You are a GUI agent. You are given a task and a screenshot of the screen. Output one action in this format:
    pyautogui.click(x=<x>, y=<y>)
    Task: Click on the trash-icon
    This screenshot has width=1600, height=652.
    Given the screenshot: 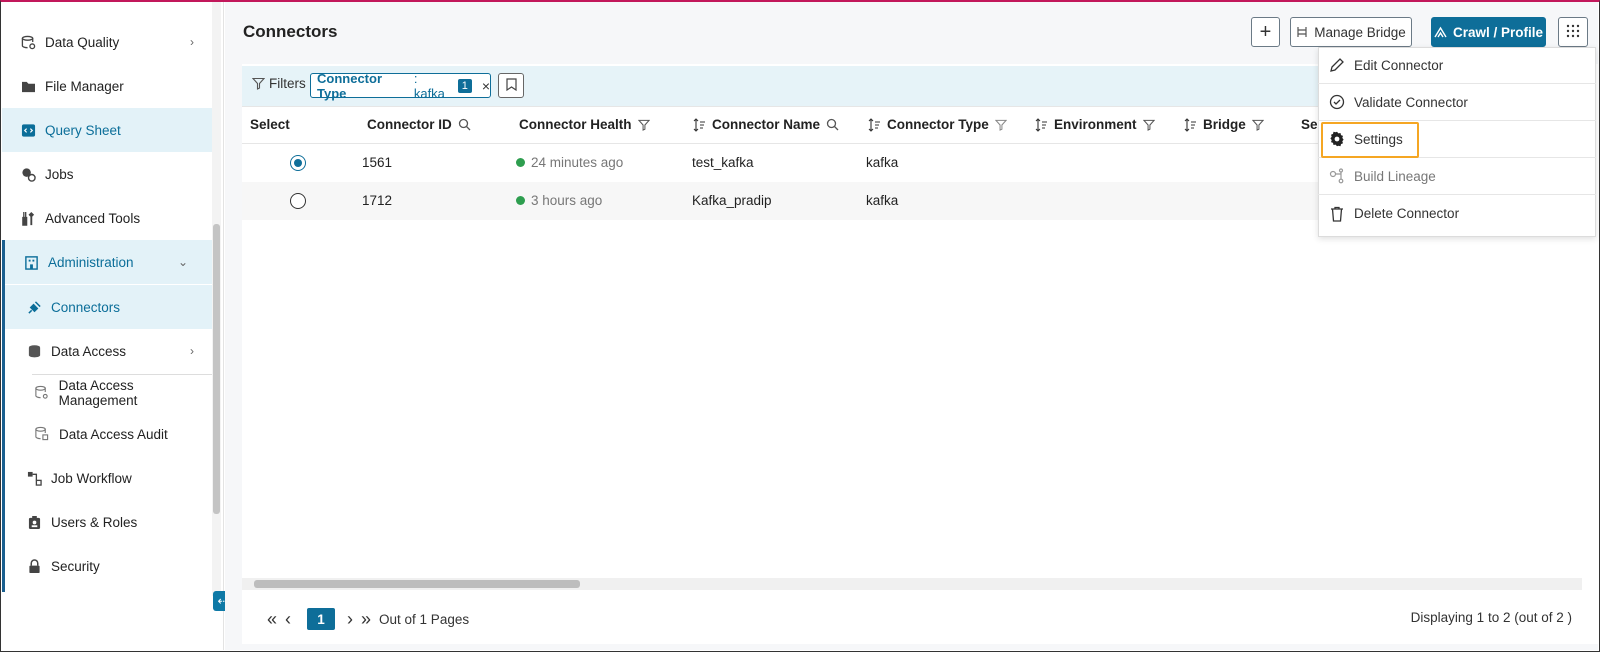 What is the action you would take?
    pyautogui.click(x=1337, y=214)
    